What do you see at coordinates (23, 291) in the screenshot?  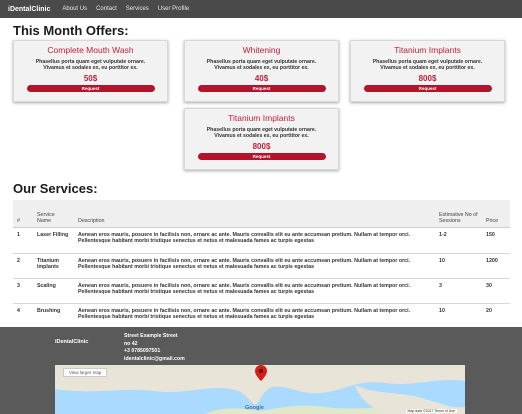 I see `row-num: 3` at bounding box center [23, 291].